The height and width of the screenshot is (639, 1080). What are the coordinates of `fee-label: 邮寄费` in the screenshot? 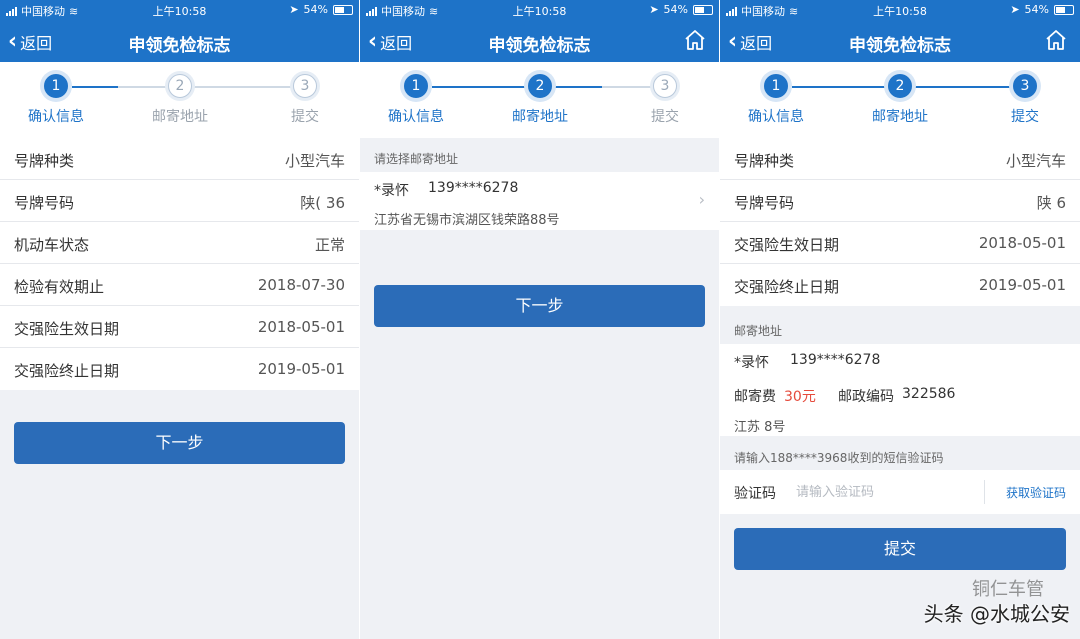 It's located at (755, 397).